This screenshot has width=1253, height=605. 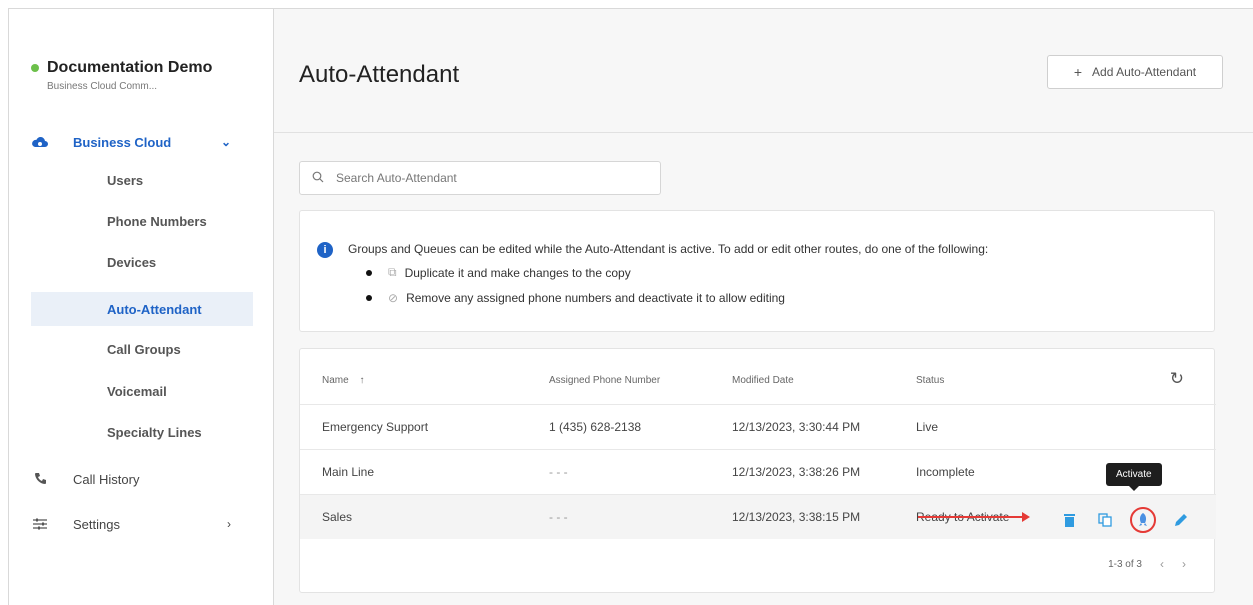 I want to click on sidebar-item-specialty-lines: Specialty Lines, so click(x=142, y=432).